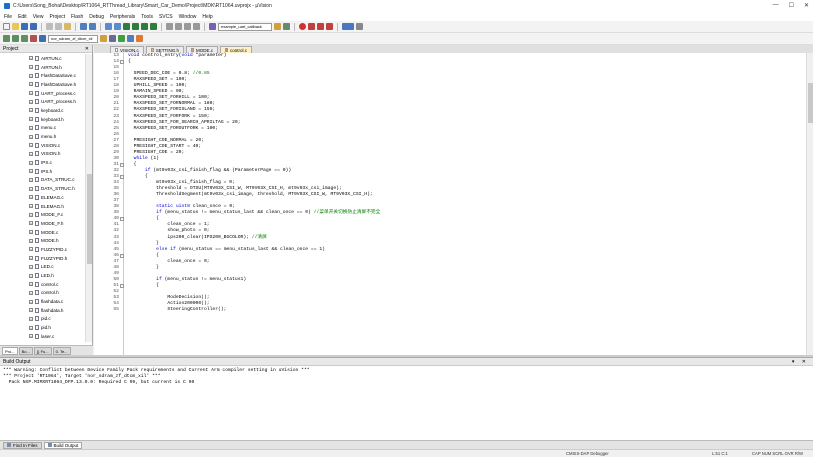 The height and width of the screenshot is (457, 813). What do you see at coordinates (43, 284) in the screenshot?
I see `tree-item-file: + control.c` at bounding box center [43, 284].